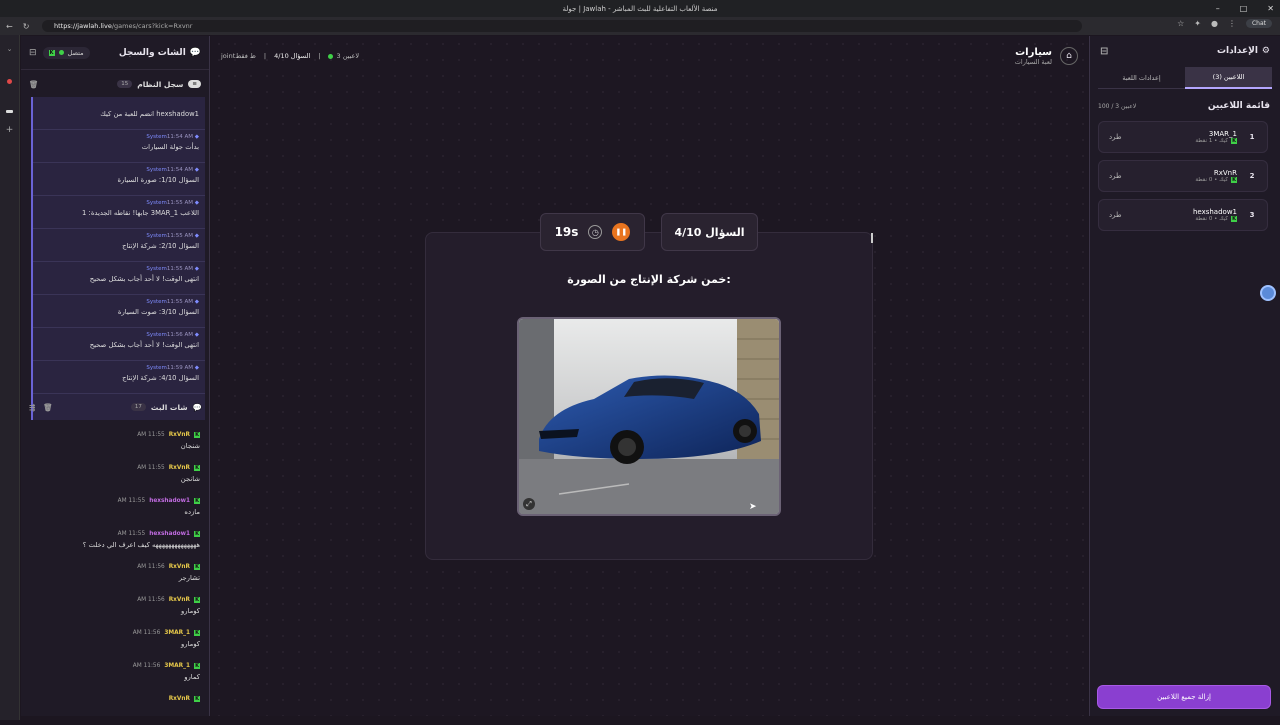 The image size is (1280, 725). I want to click on chat-count: 17, so click(138, 407).